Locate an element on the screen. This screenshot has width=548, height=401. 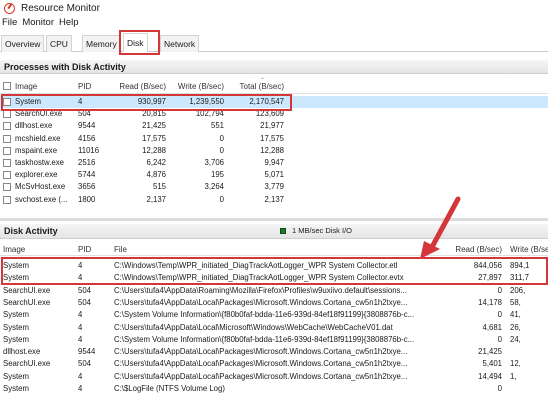
col-pid: PID is located at coordinates (84, 87).